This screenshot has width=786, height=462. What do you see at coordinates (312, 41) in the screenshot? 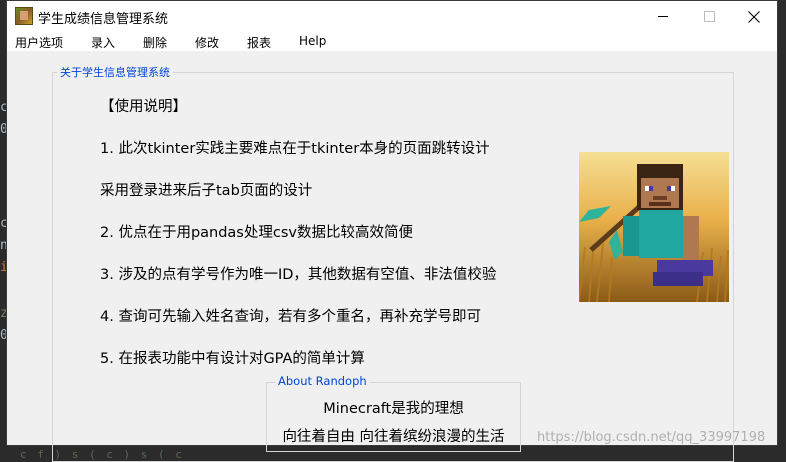
I see `menu-help: Help` at bounding box center [312, 41].